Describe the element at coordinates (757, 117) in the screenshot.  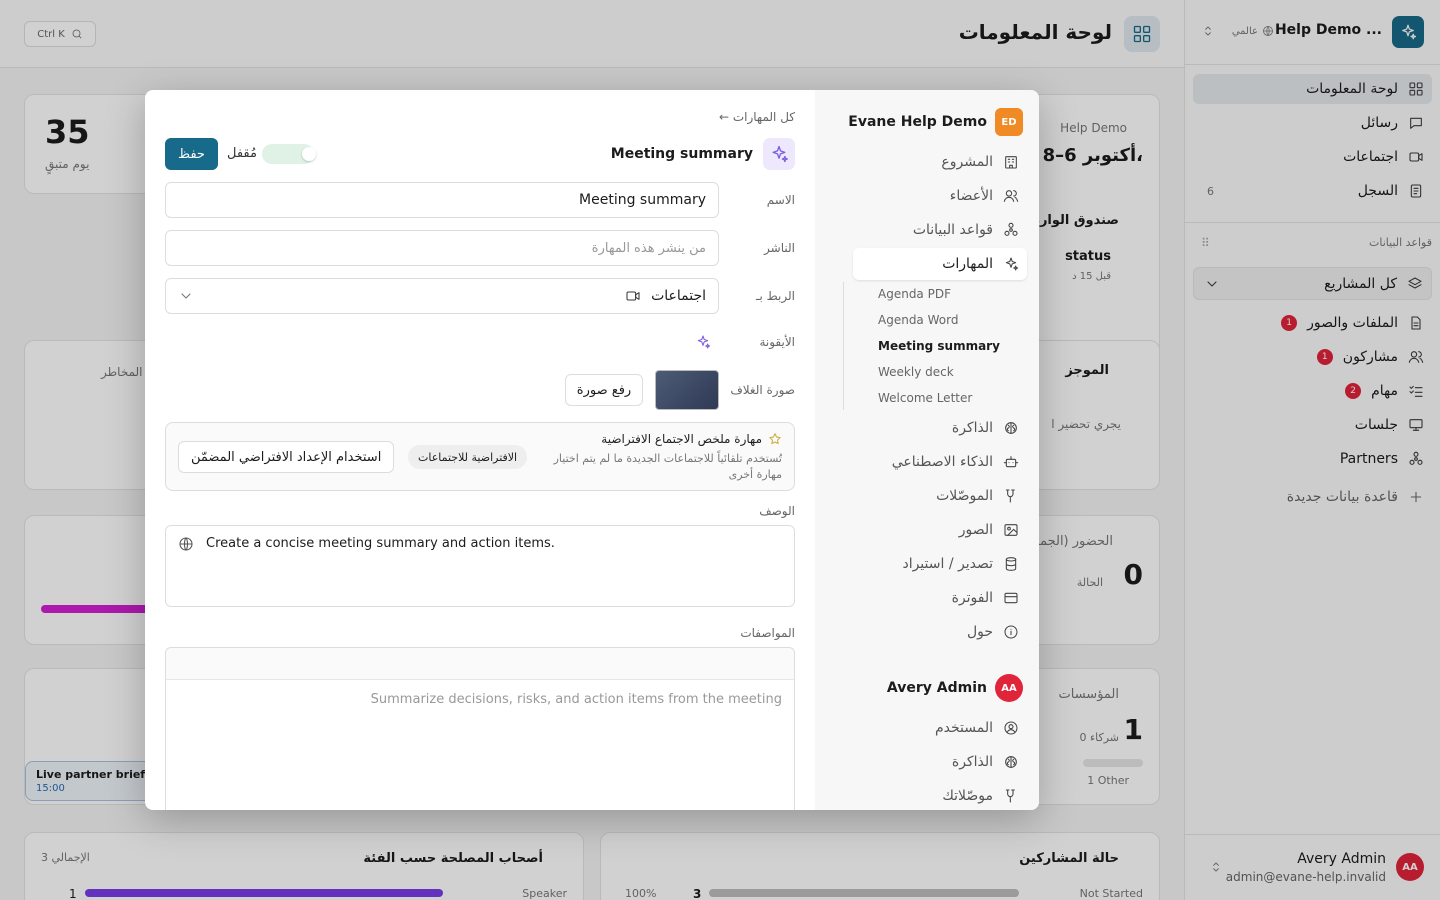
I see `back-to-skills-link: ← كل المهارات` at that location.